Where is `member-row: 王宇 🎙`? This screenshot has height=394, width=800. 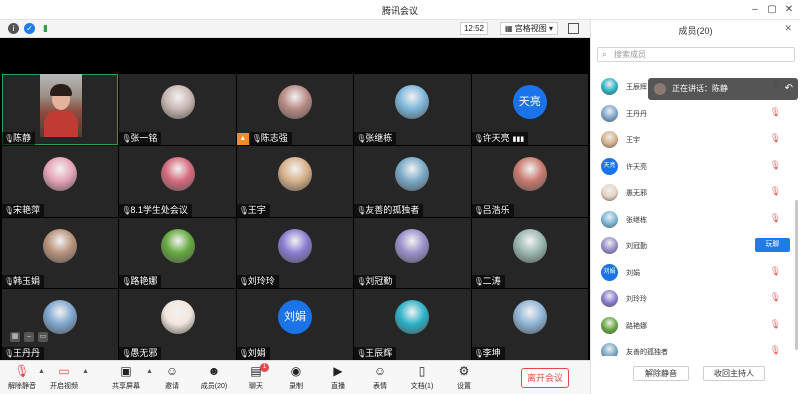
member-row: 王宇 🎙 is located at coordinates (691, 139).